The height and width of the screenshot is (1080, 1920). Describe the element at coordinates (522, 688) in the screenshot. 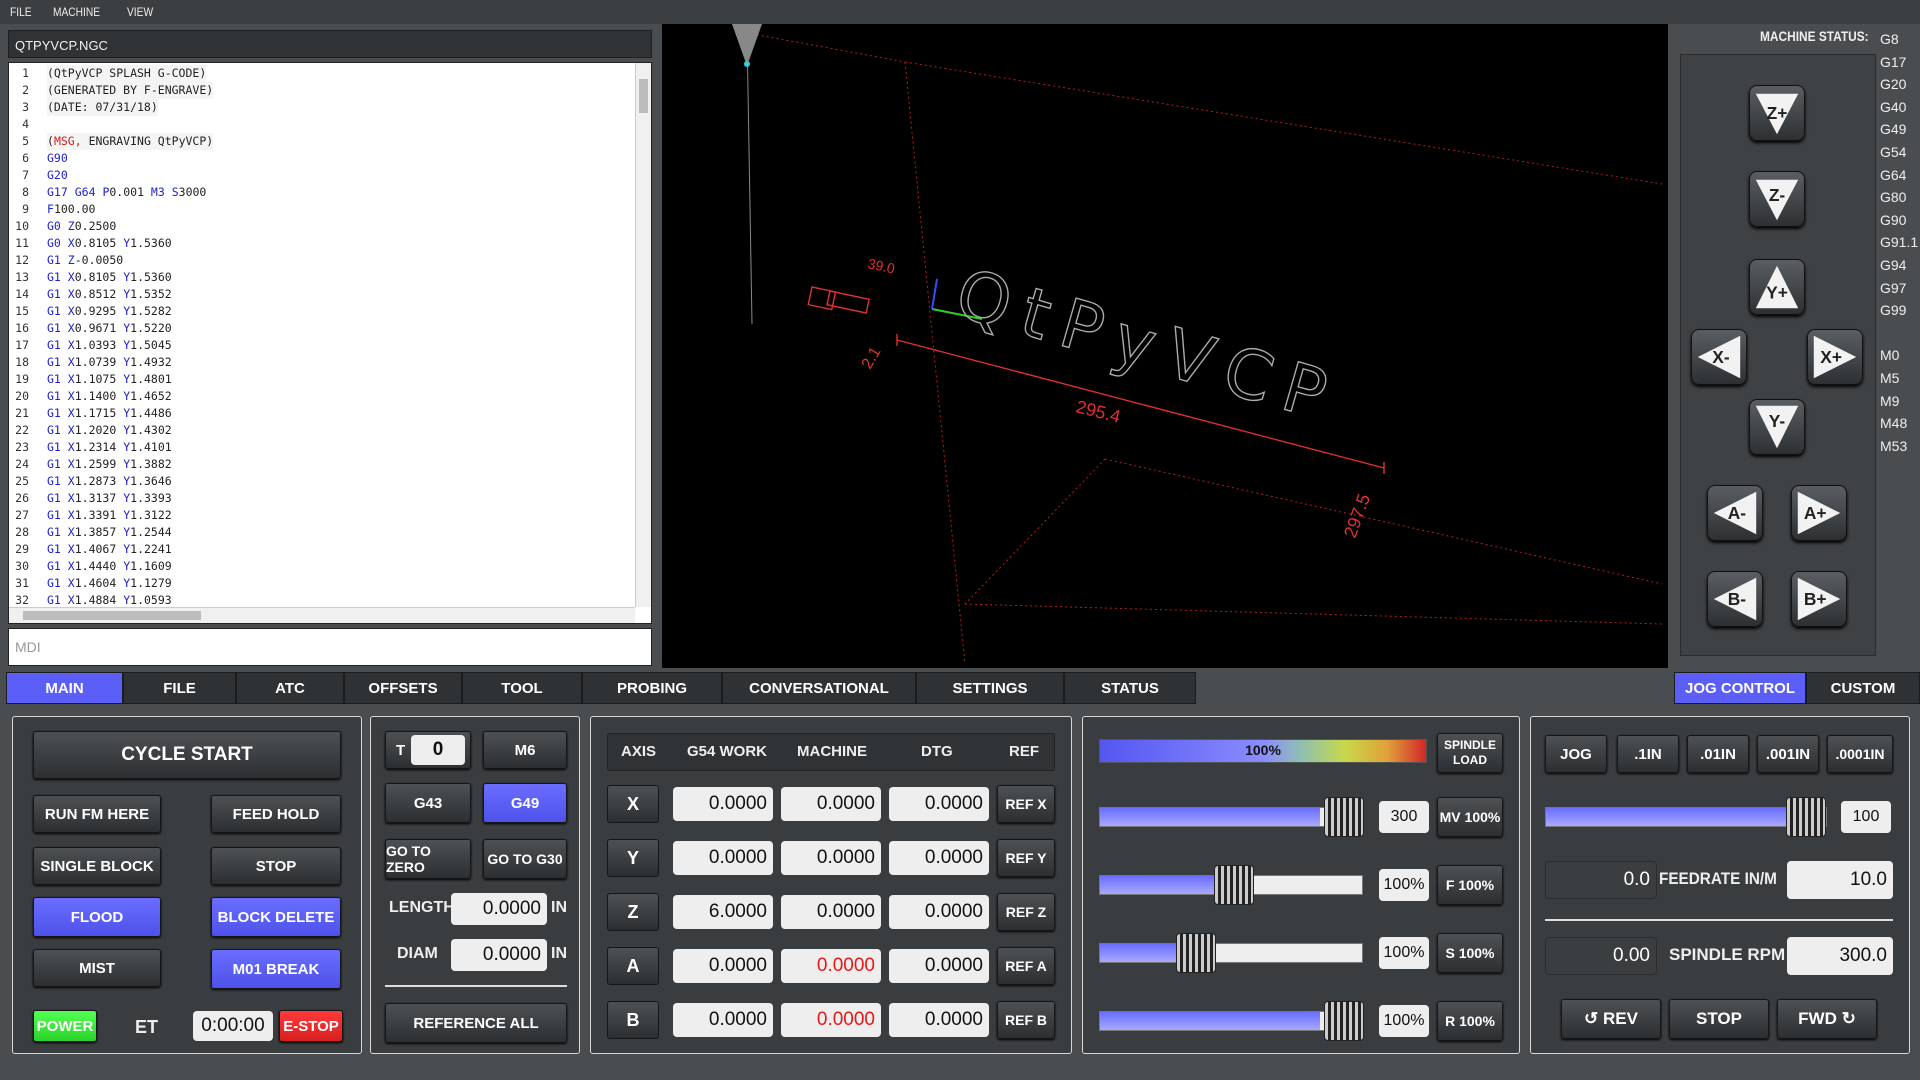

I see `tab-tool: TOOL` at that location.